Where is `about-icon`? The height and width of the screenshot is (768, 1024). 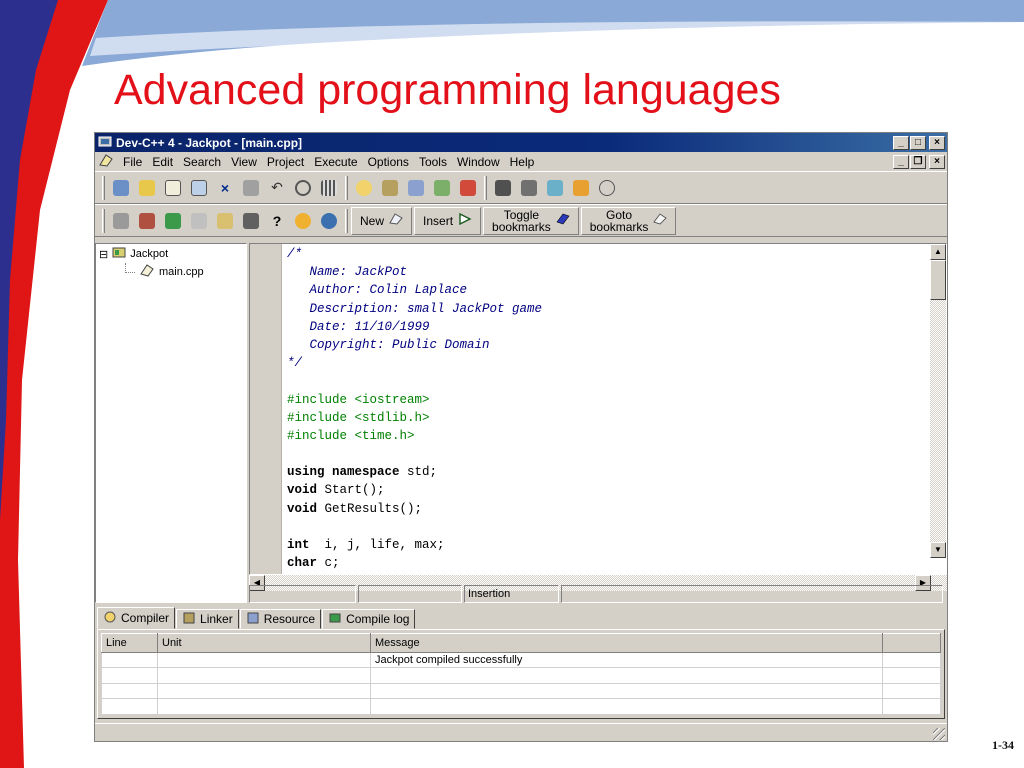 about-icon is located at coordinates (303, 221).